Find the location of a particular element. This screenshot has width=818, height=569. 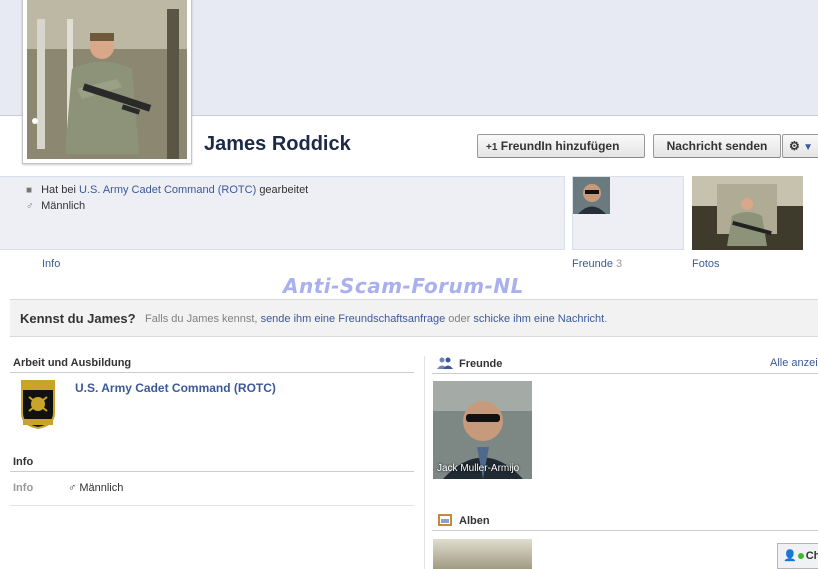

settings-dropdown-button: ⚙ ▼ is located at coordinates (800, 146).